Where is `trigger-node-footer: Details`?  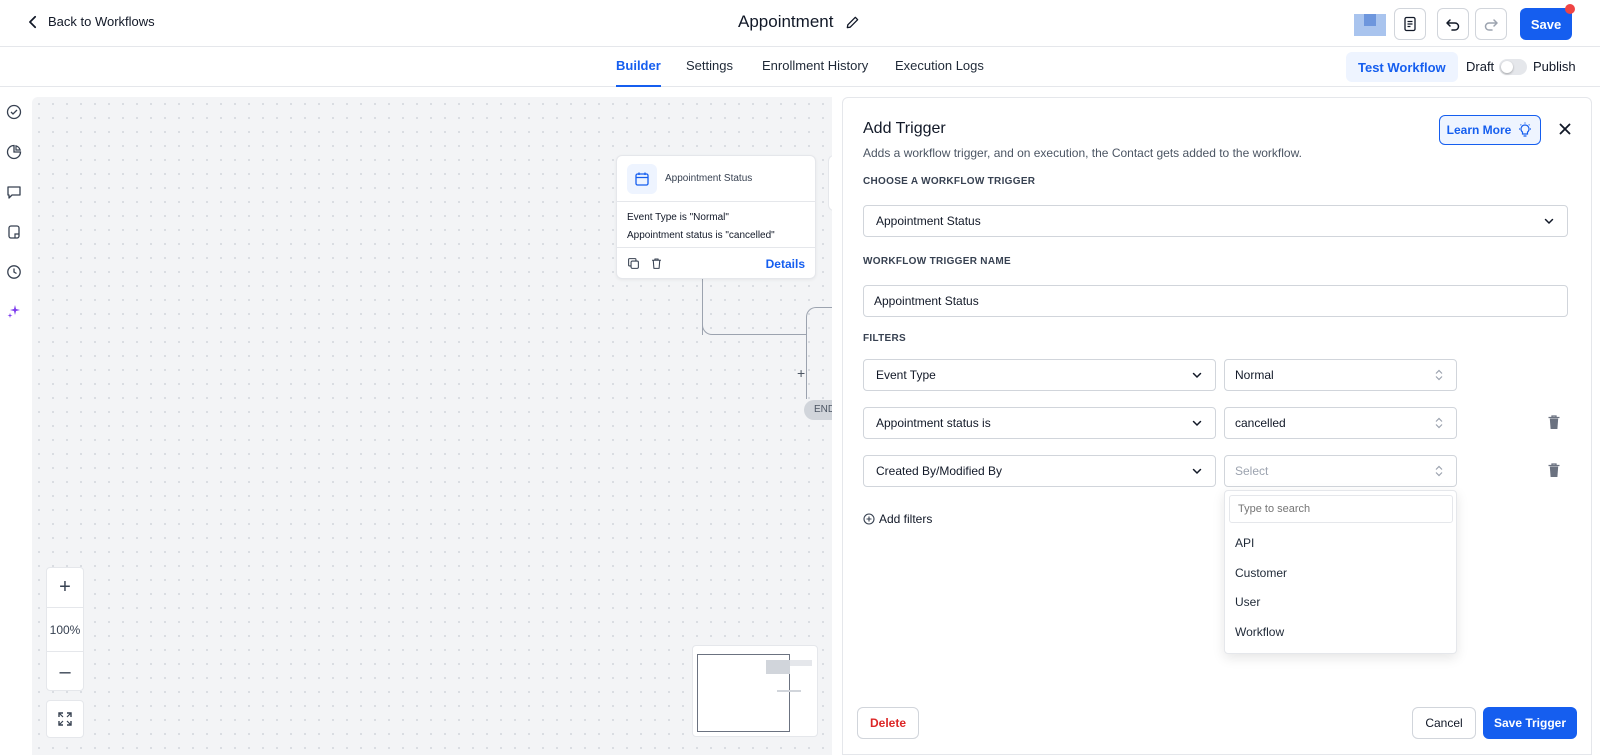 trigger-node-footer: Details is located at coordinates (716, 263).